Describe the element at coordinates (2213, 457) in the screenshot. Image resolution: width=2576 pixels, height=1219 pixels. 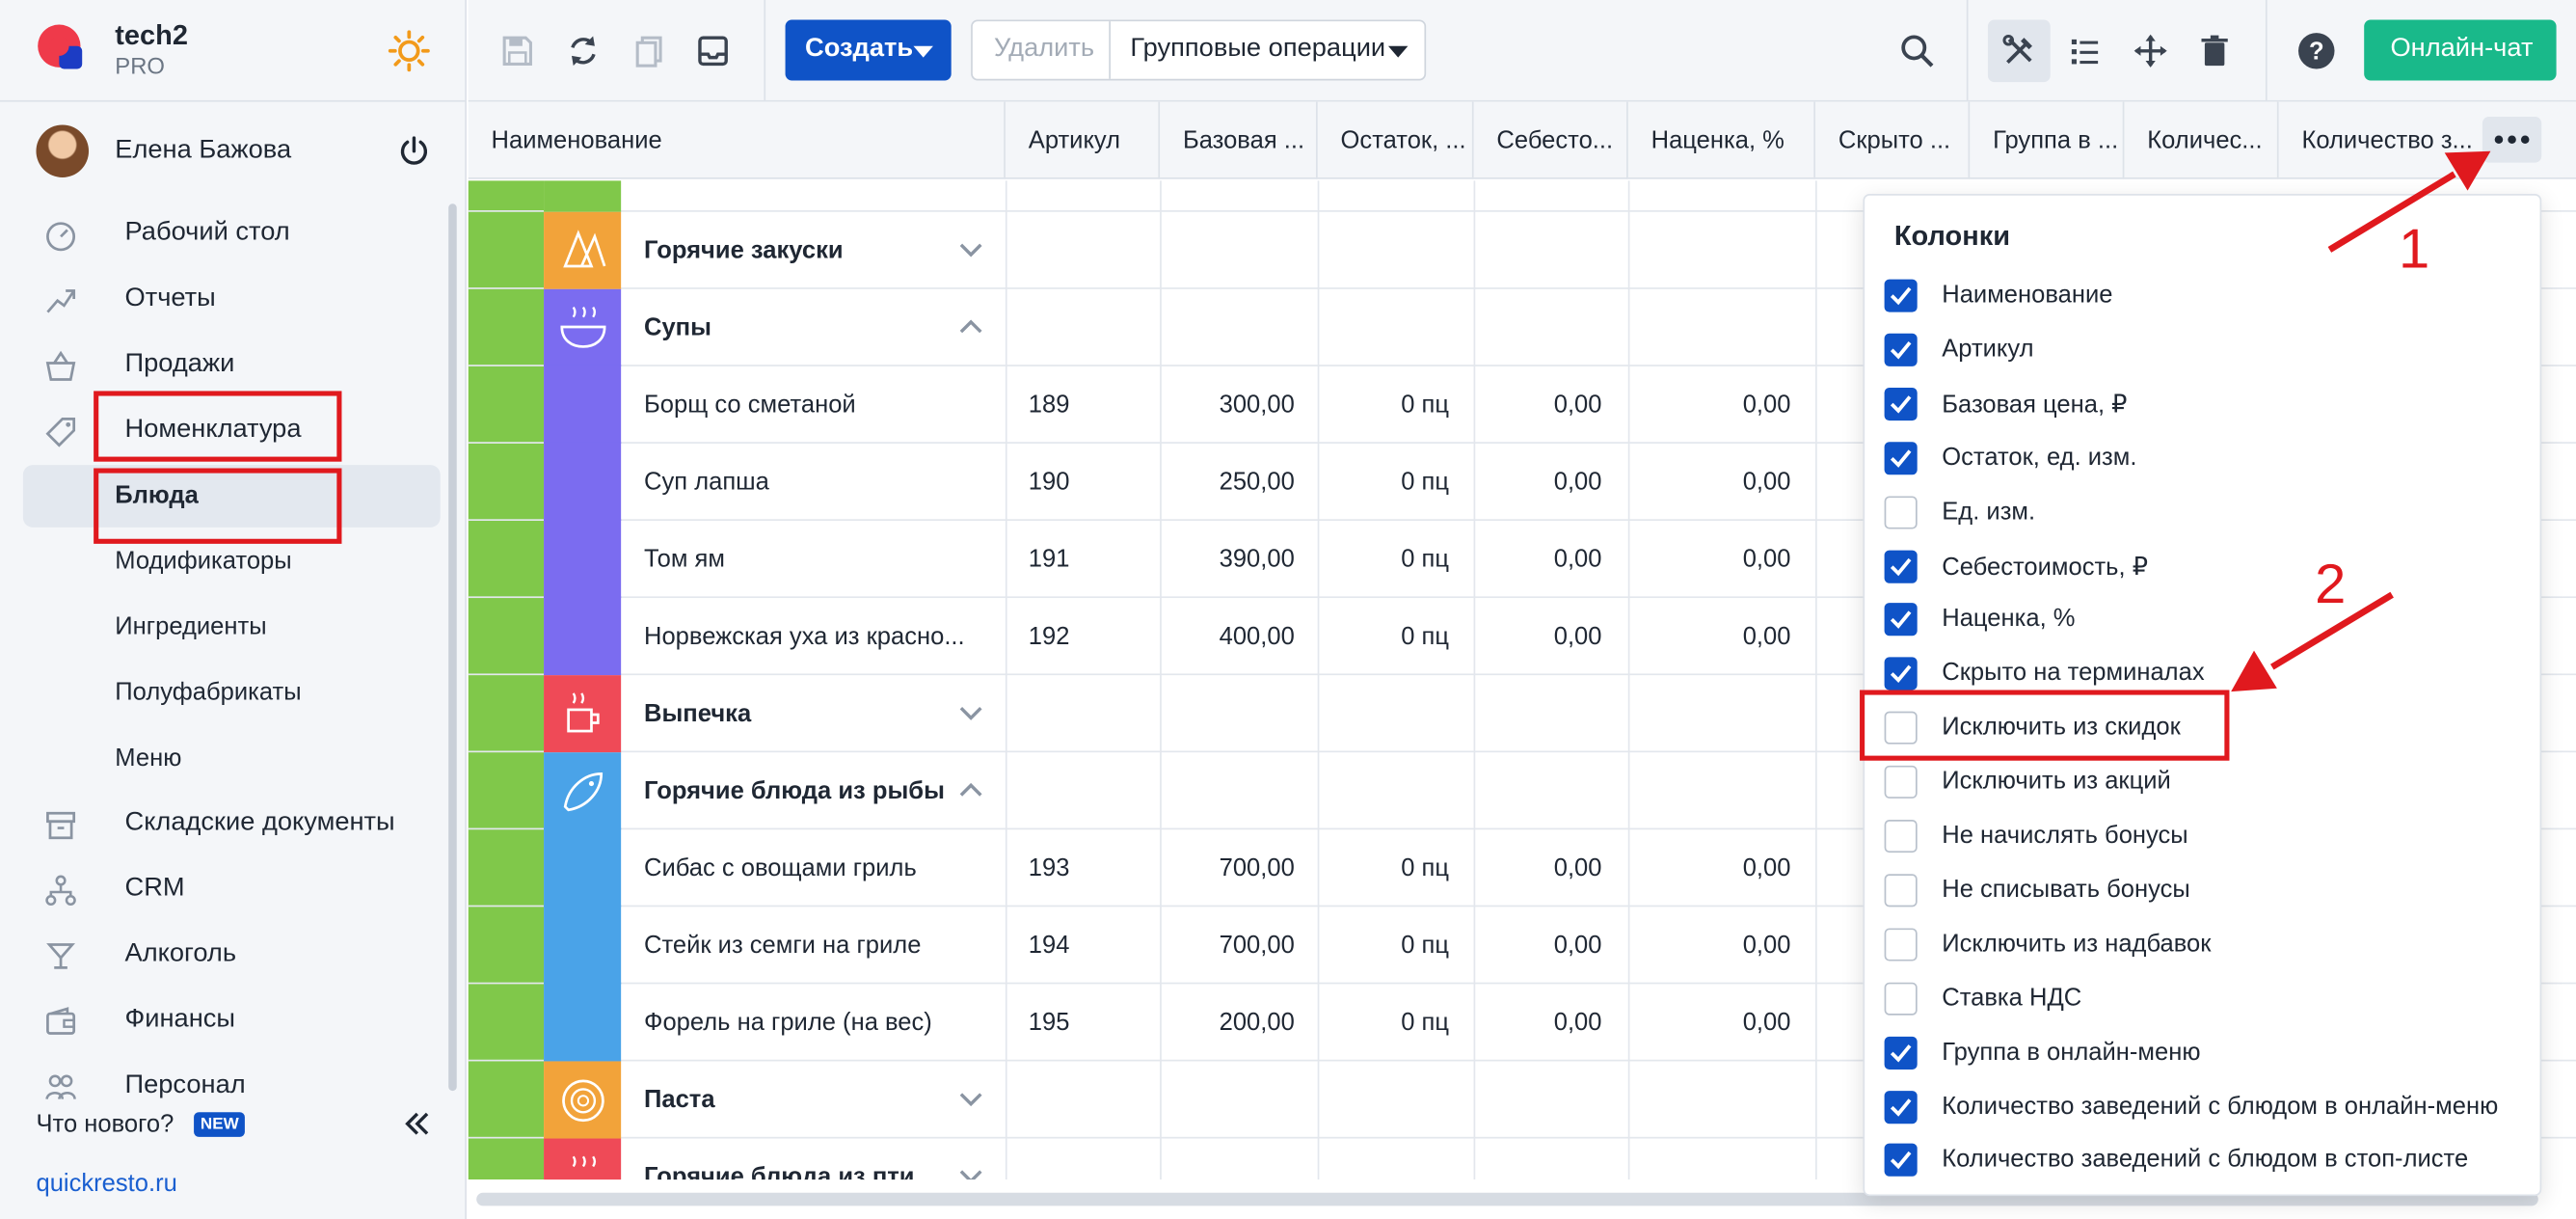
I see `column-option: Остаток, ед. изм.` at that location.